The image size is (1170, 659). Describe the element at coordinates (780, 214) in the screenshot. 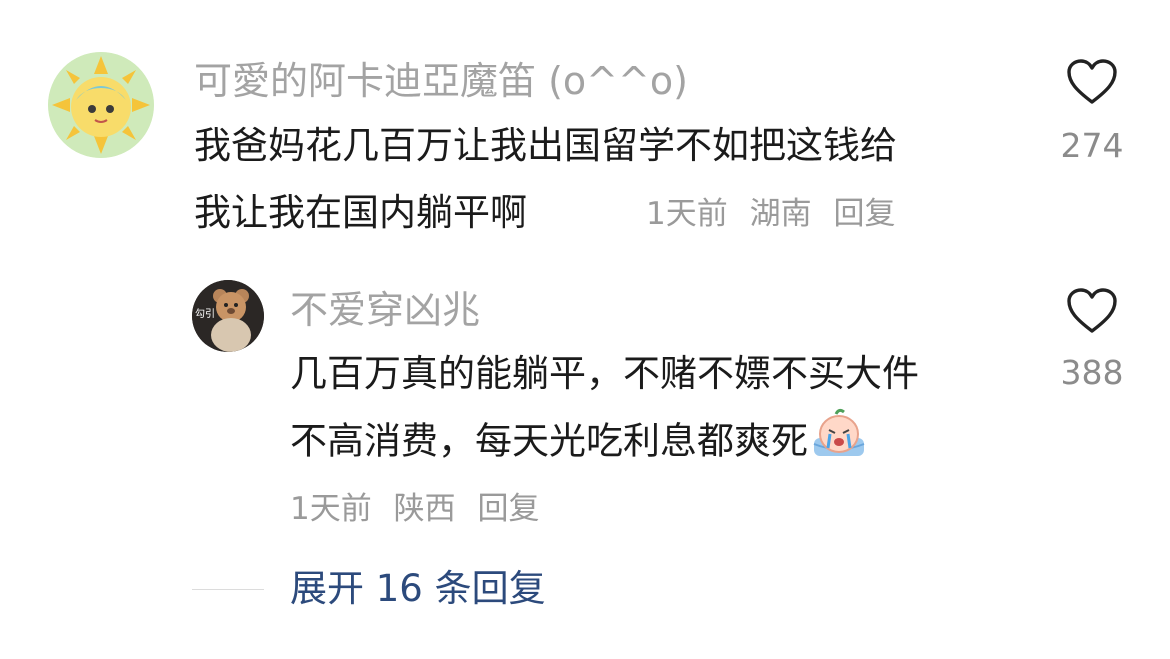

I see `comment-location: 湖南` at that location.